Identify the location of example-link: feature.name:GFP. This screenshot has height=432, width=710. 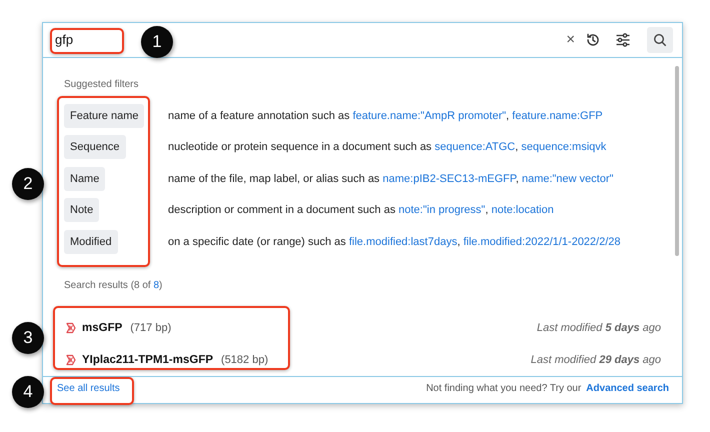
(557, 116).